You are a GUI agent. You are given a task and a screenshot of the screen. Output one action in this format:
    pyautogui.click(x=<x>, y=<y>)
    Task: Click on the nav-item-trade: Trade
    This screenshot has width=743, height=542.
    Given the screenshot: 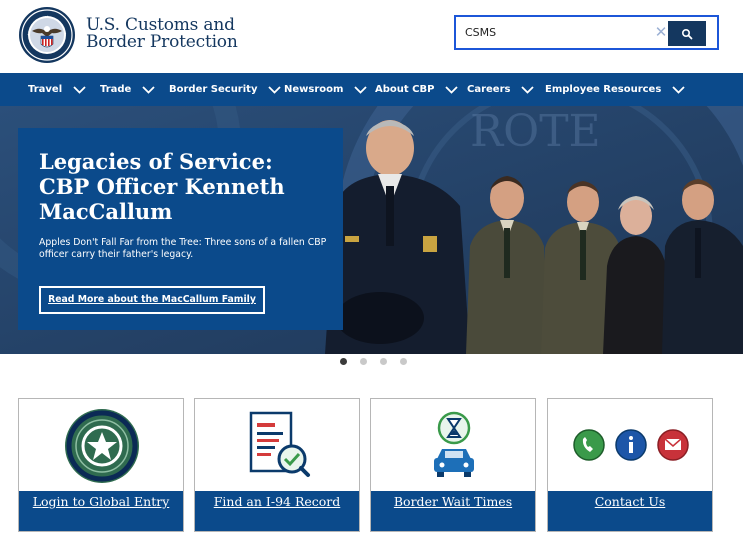 What is the action you would take?
    pyautogui.click(x=127, y=89)
    